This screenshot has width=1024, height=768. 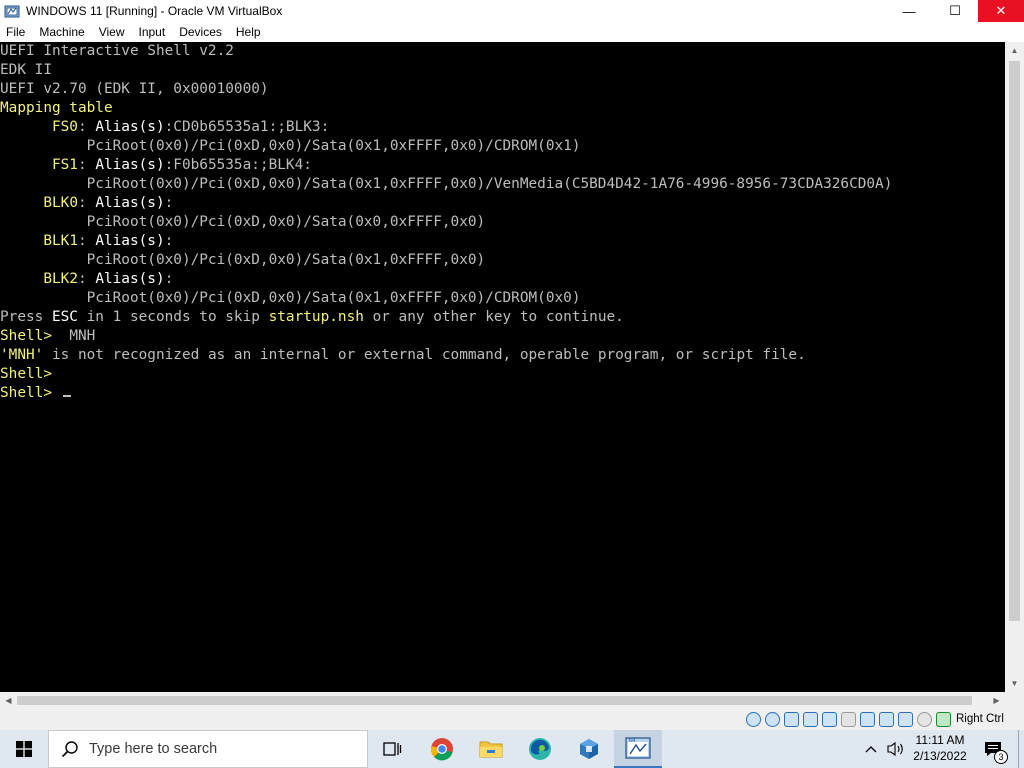 I want to click on chrome-icon, so click(x=441, y=749).